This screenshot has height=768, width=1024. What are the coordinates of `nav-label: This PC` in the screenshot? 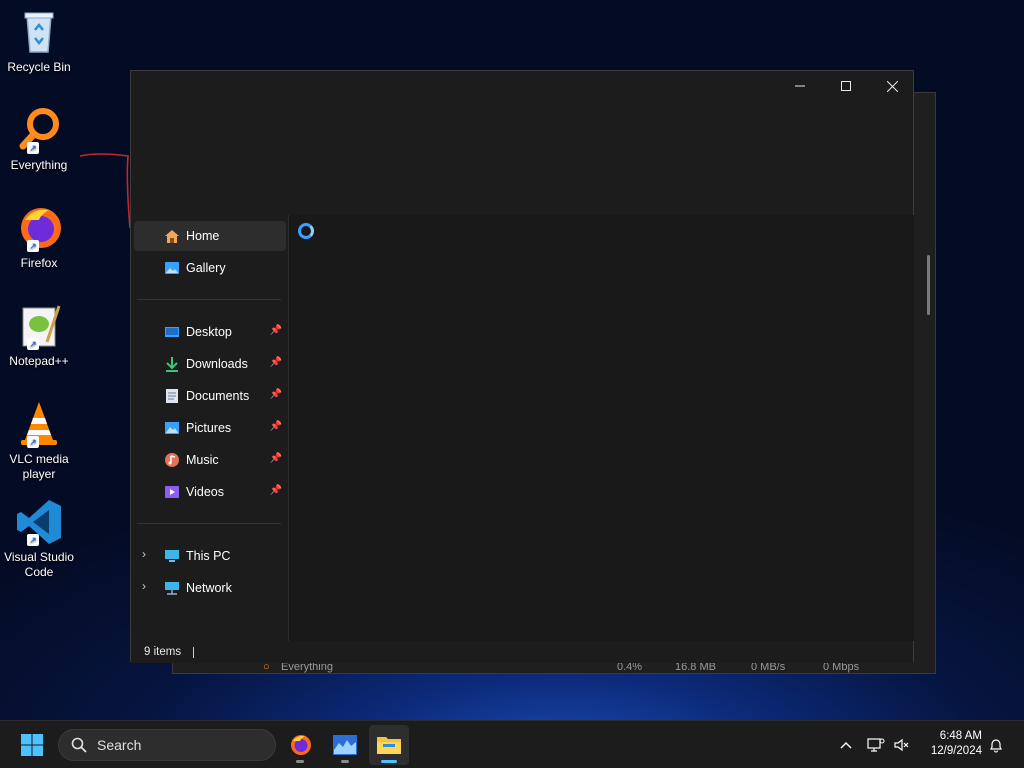 It's located at (208, 556).